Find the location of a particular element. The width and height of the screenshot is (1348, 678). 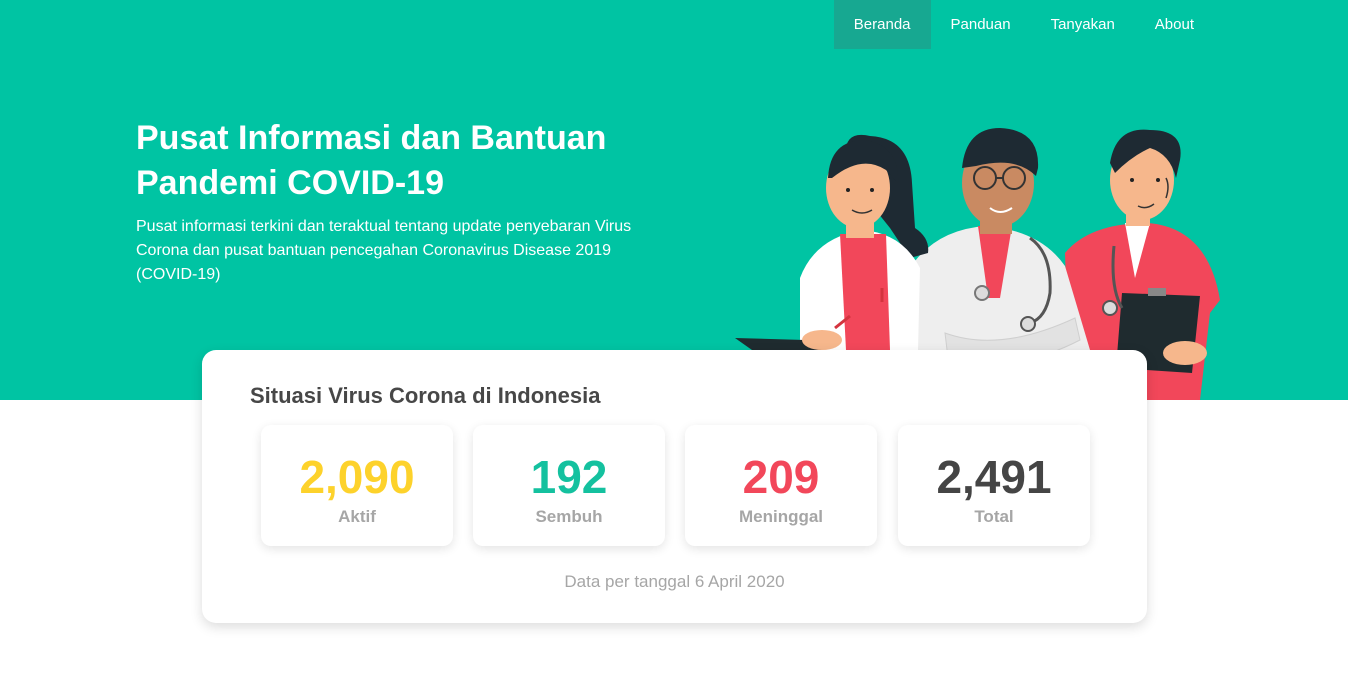

stat-card-sembuh: 192 Sembuh is located at coordinates (569, 485).